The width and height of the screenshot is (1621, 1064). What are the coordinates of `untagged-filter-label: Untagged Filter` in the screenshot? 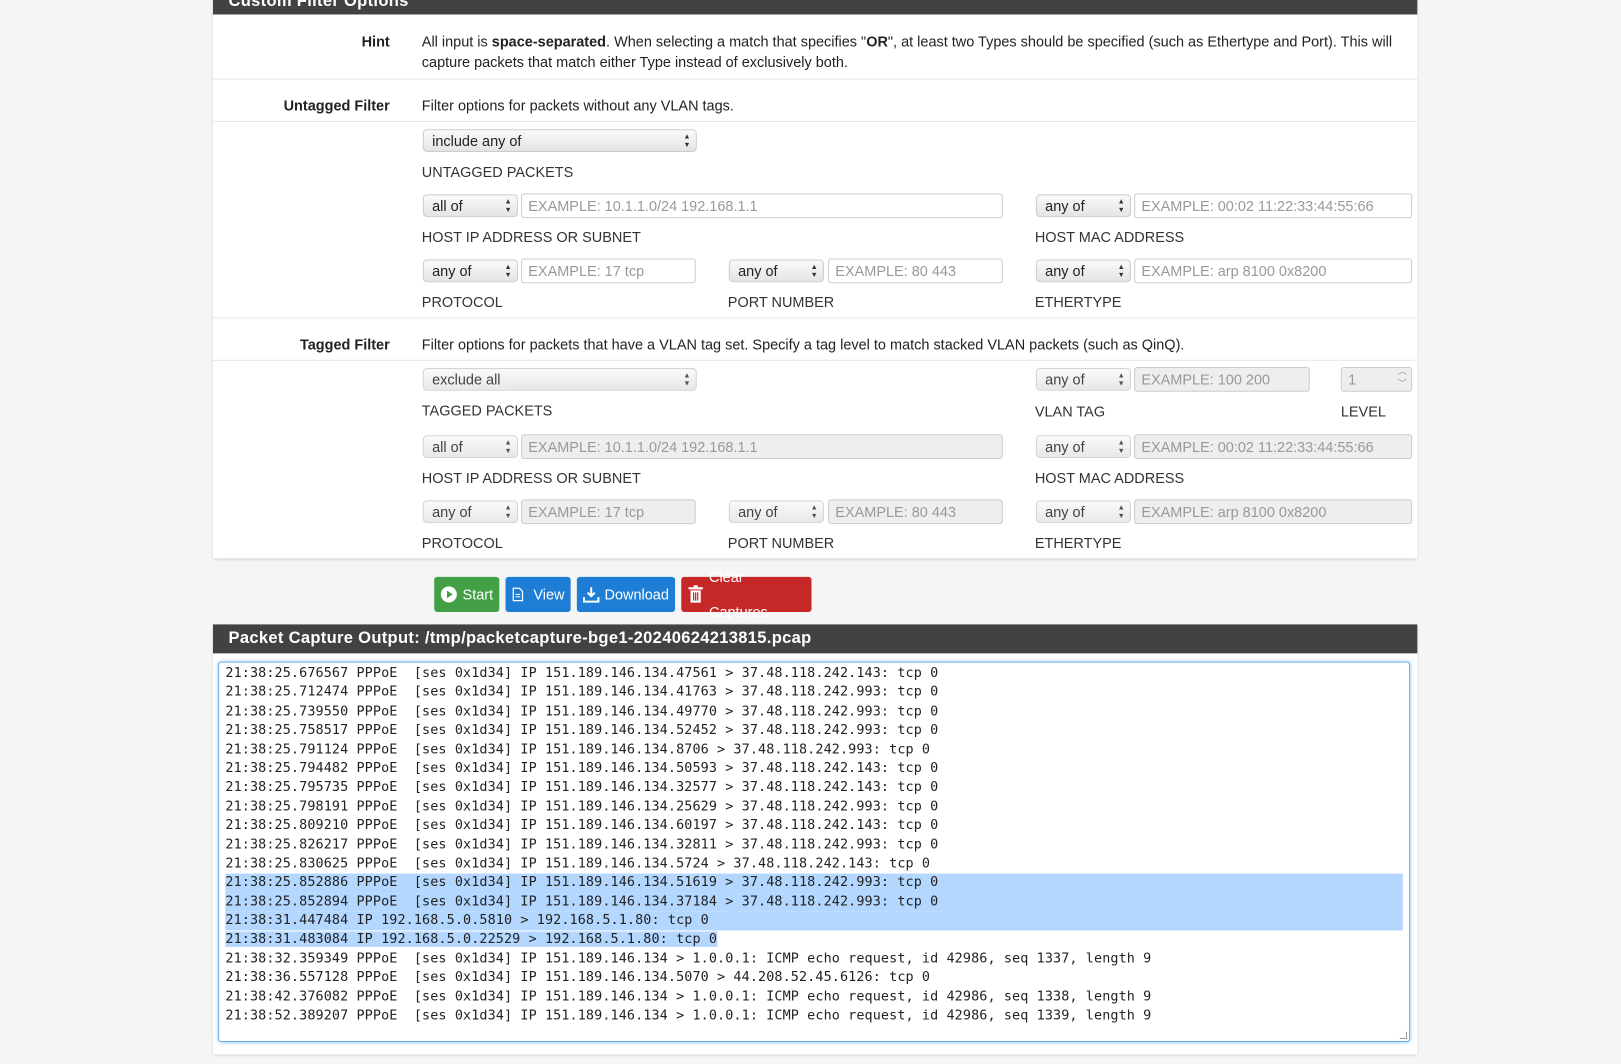 It's located at (336, 105).